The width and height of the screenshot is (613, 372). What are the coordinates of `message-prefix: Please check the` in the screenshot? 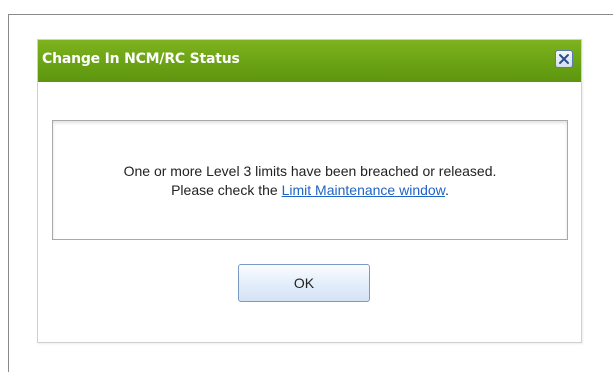 It's located at (226, 190).